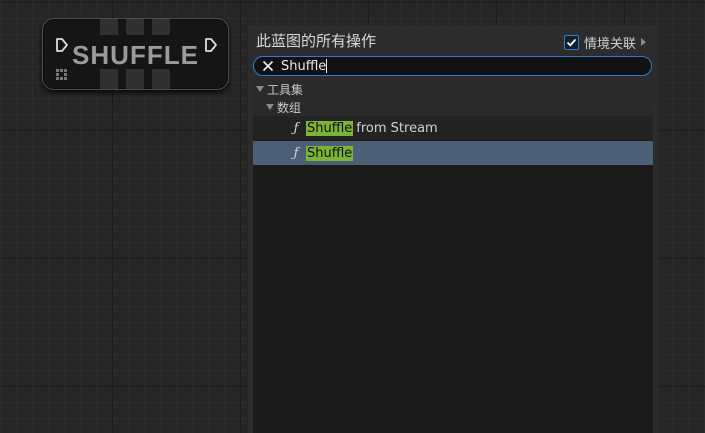  What do you see at coordinates (452, 66) in the screenshot?
I see `search-box: Shuffle` at bounding box center [452, 66].